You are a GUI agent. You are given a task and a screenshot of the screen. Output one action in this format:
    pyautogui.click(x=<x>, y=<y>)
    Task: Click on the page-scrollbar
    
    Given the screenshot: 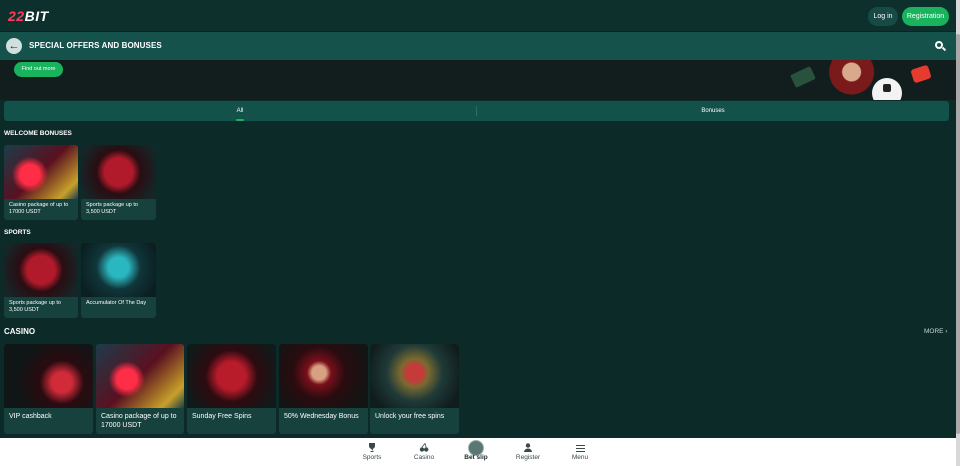 What is the action you would take?
    pyautogui.click(x=958, y=233)
    